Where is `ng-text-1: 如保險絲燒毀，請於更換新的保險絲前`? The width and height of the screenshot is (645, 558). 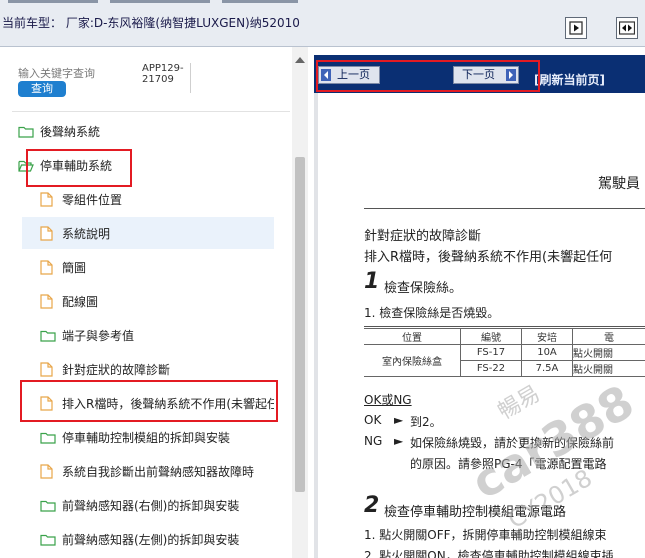
ng-text-1: 如保險絲燒毀，請於更換新的保險絲前 is located at coordinates (512, 443).